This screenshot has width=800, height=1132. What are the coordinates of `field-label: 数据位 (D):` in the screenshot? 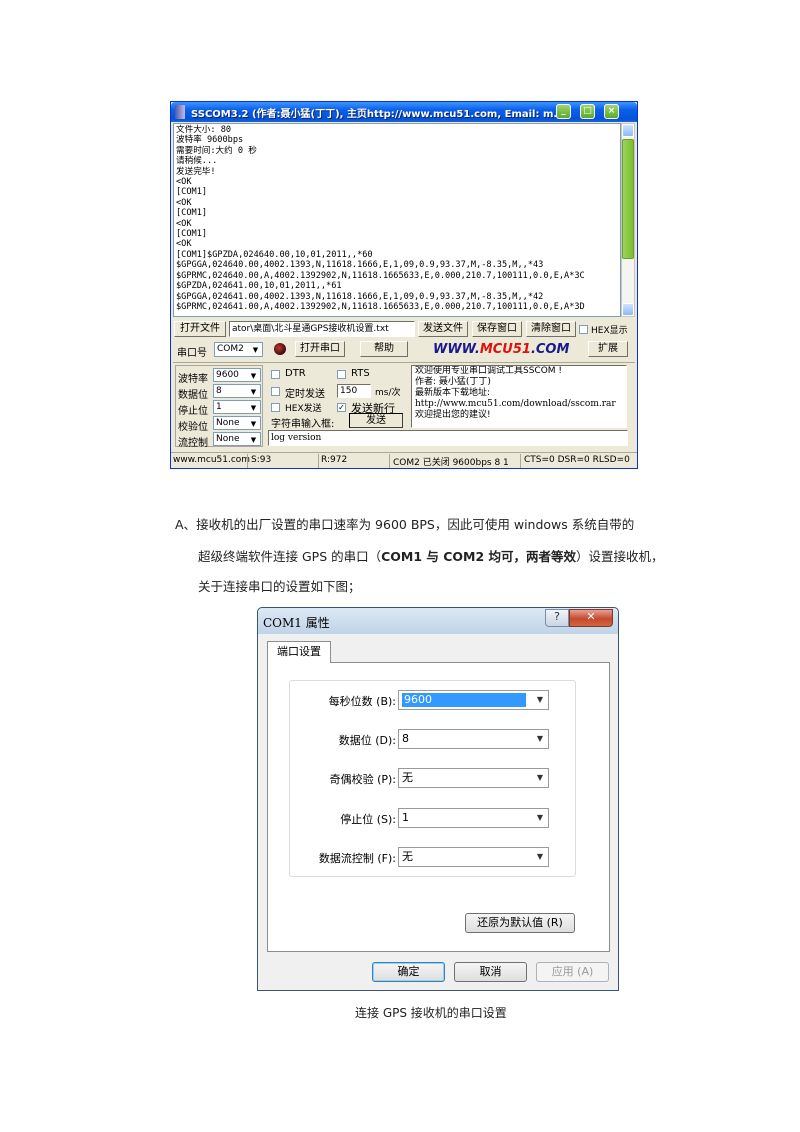 It's located at (367, 740).